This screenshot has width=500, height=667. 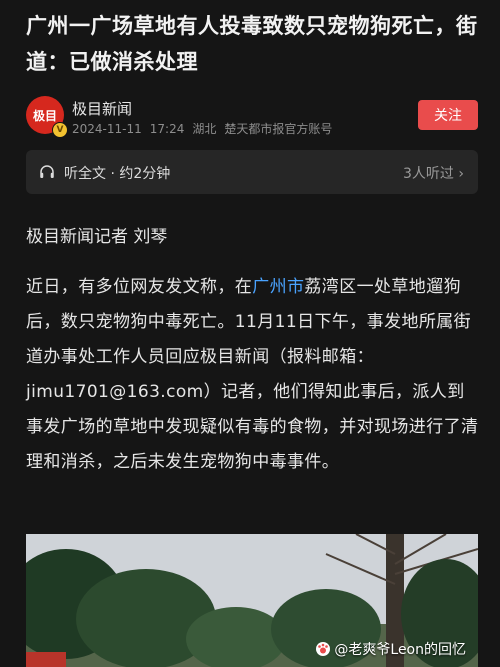 What do you see at coordinates (461, 174) in the screenshot?
I see `chevron-right-icon: ›` at bounding box center [461, 174].